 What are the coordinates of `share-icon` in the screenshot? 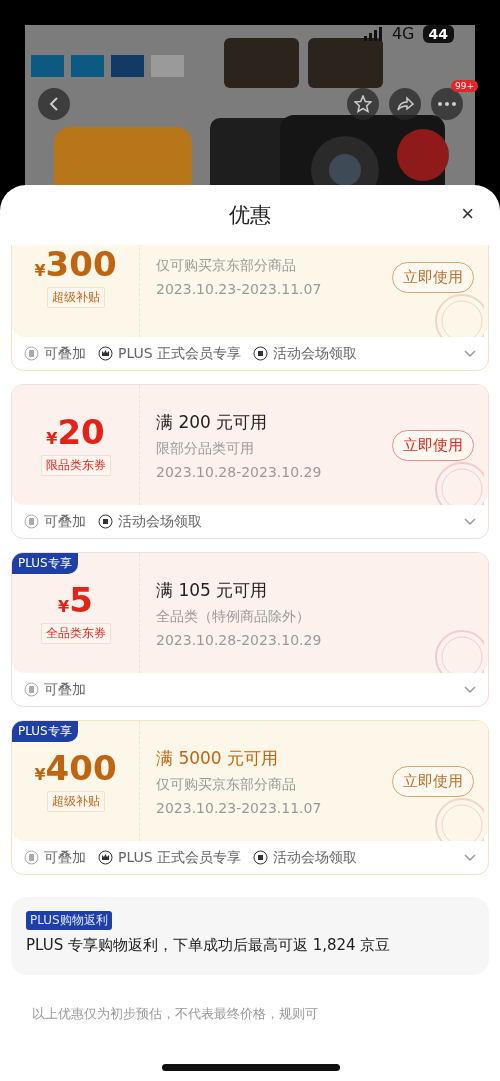 It's located at (405, 104).